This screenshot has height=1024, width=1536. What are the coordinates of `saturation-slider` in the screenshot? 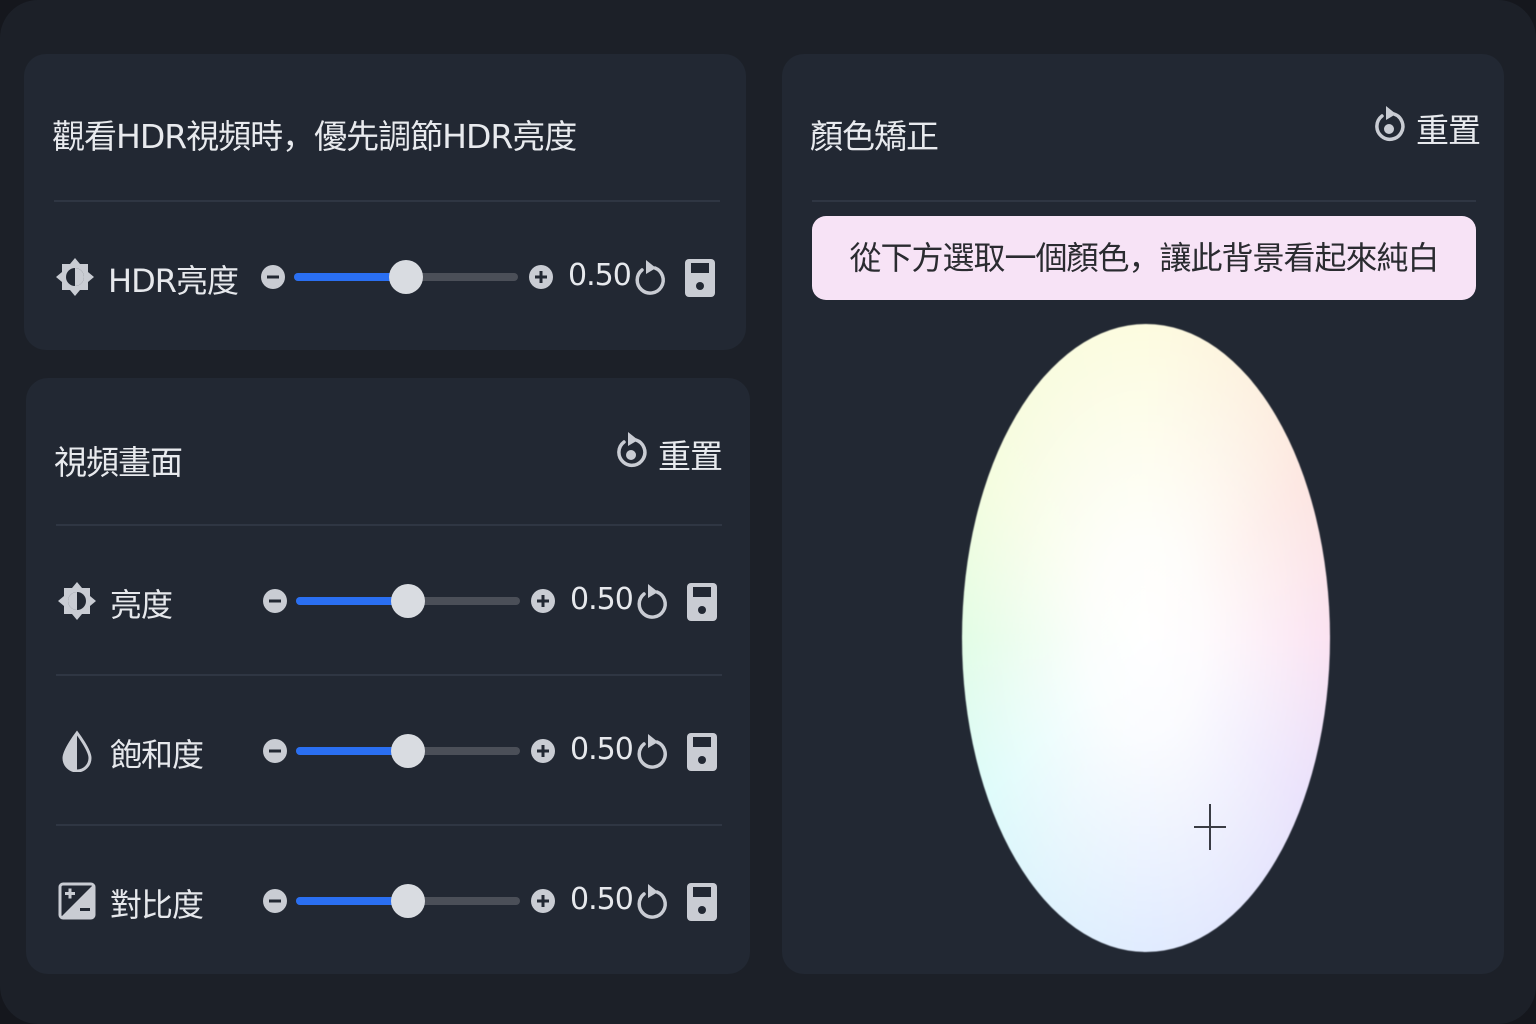 It's located at (408, 751).